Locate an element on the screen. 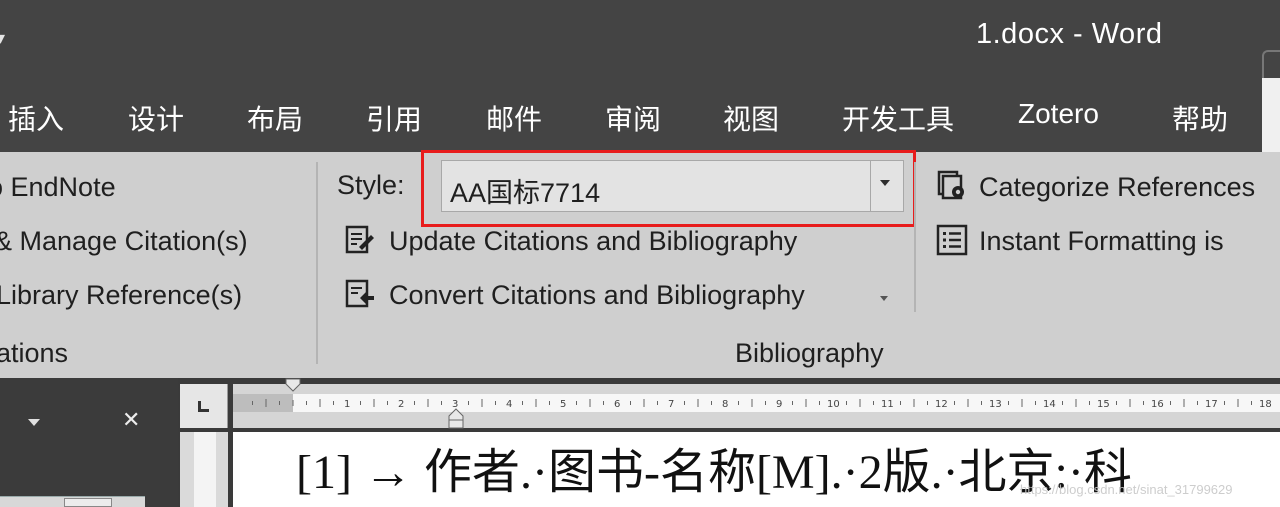 This screenshot has width=1280, height=507. ruler-number: 11 is located at coordinates (887, 404).